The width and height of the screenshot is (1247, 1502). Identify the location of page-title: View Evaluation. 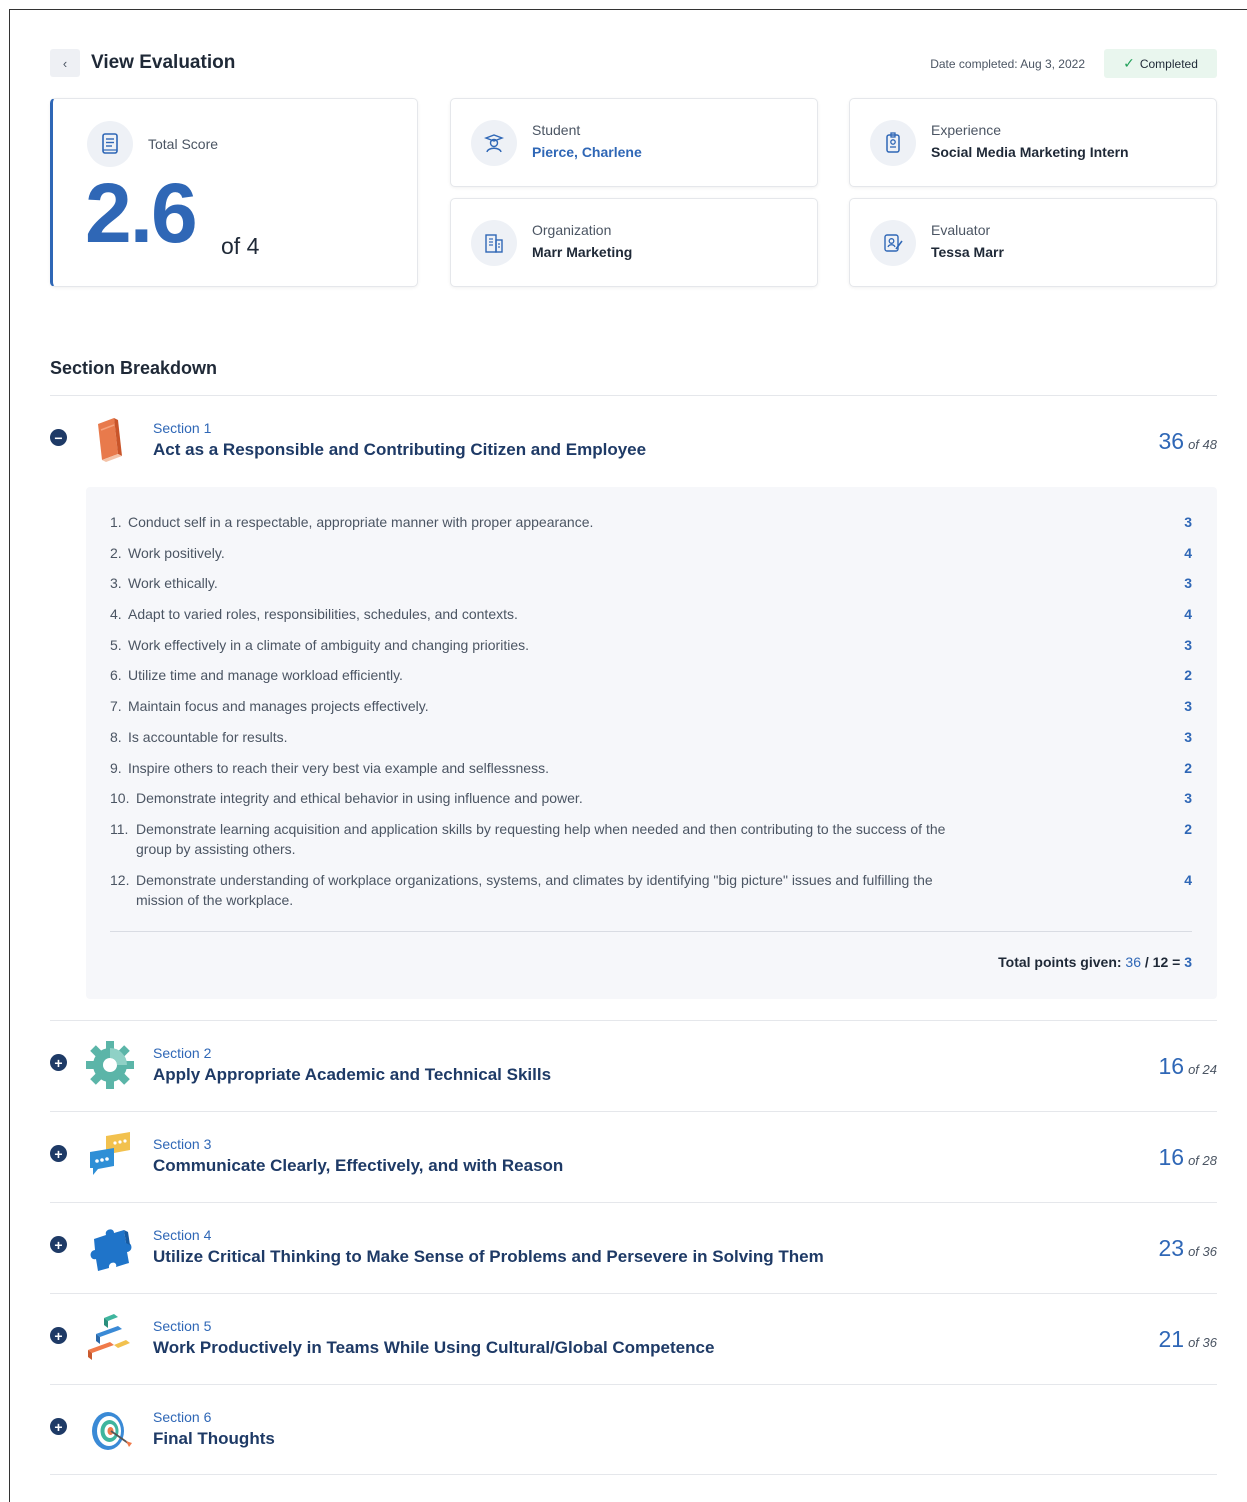
(163, 62).